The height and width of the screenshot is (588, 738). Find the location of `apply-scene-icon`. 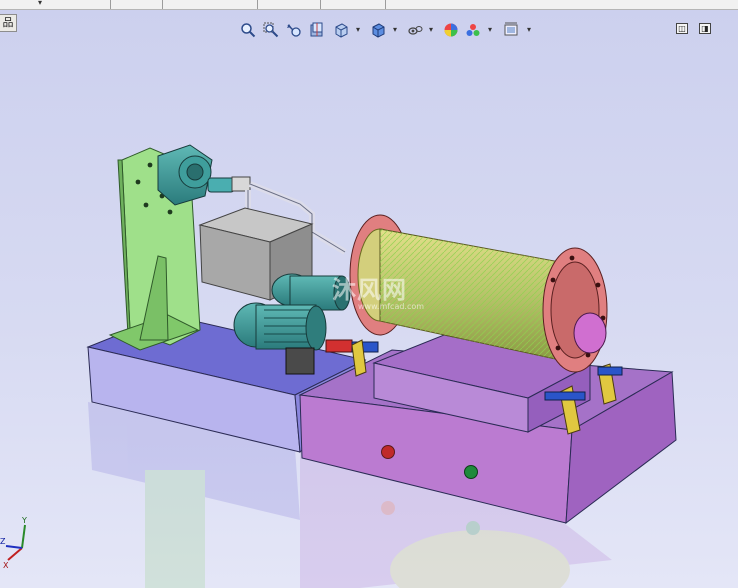

apply-scene-icon is located at coordinates (473, 30).